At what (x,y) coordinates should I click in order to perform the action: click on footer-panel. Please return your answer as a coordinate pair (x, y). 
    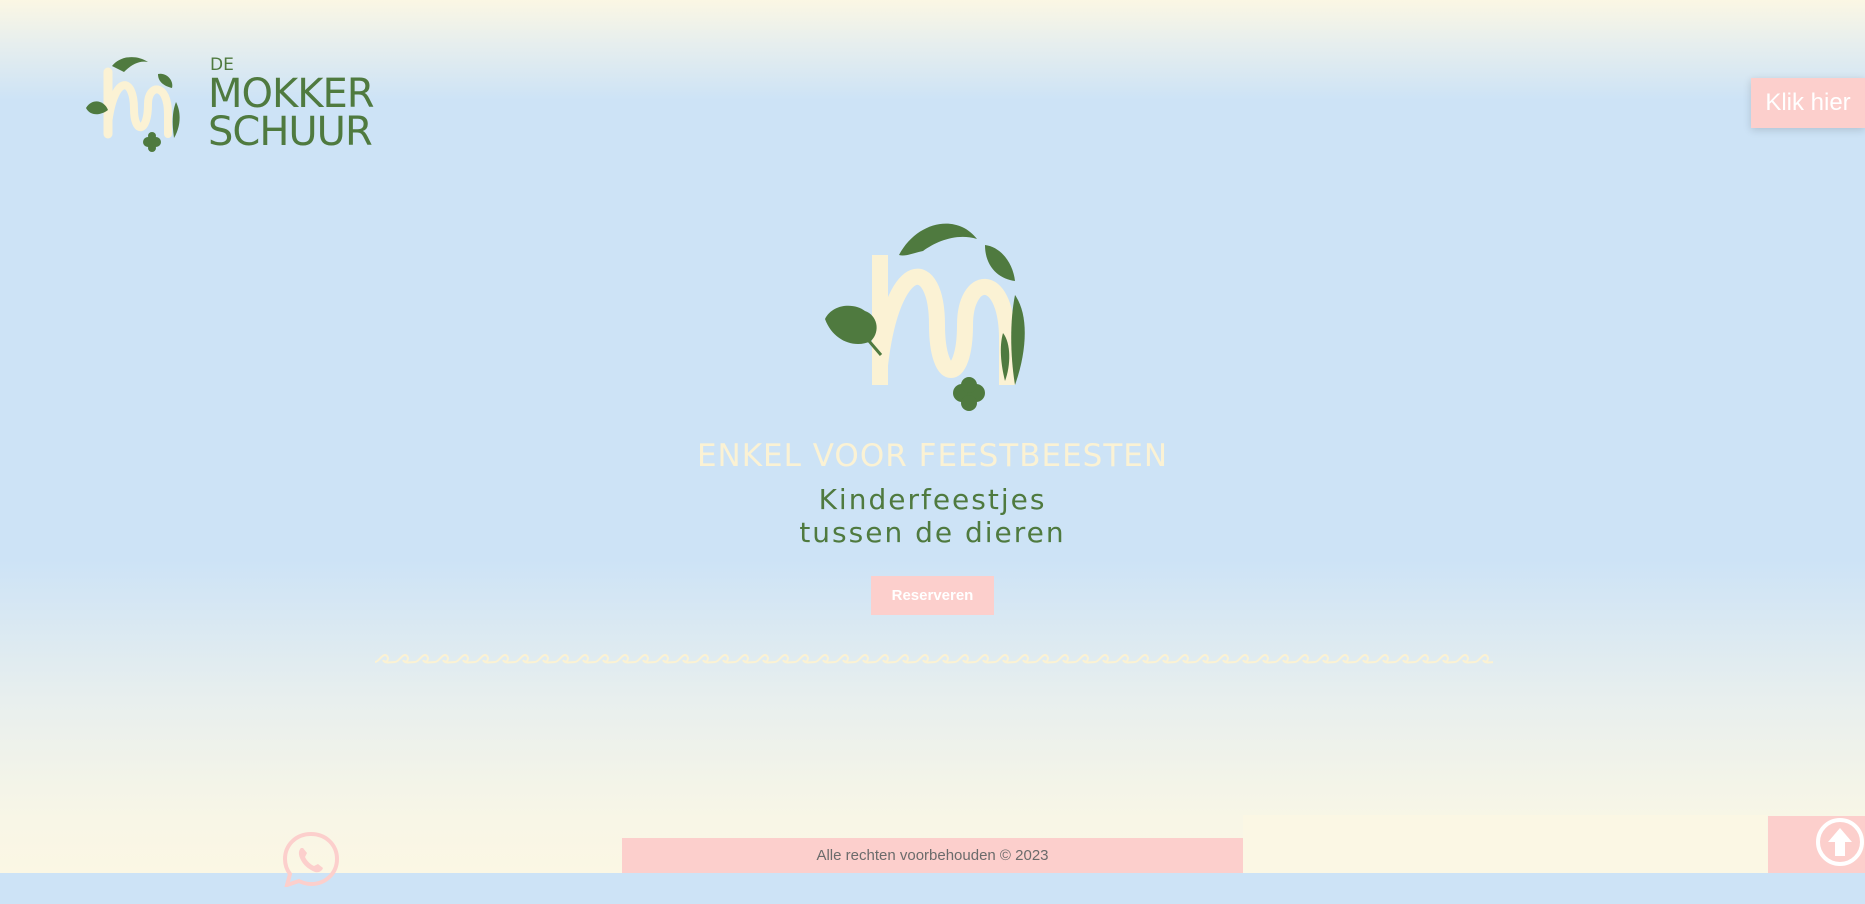
    Looking at the image, I should click on (1505, 844).